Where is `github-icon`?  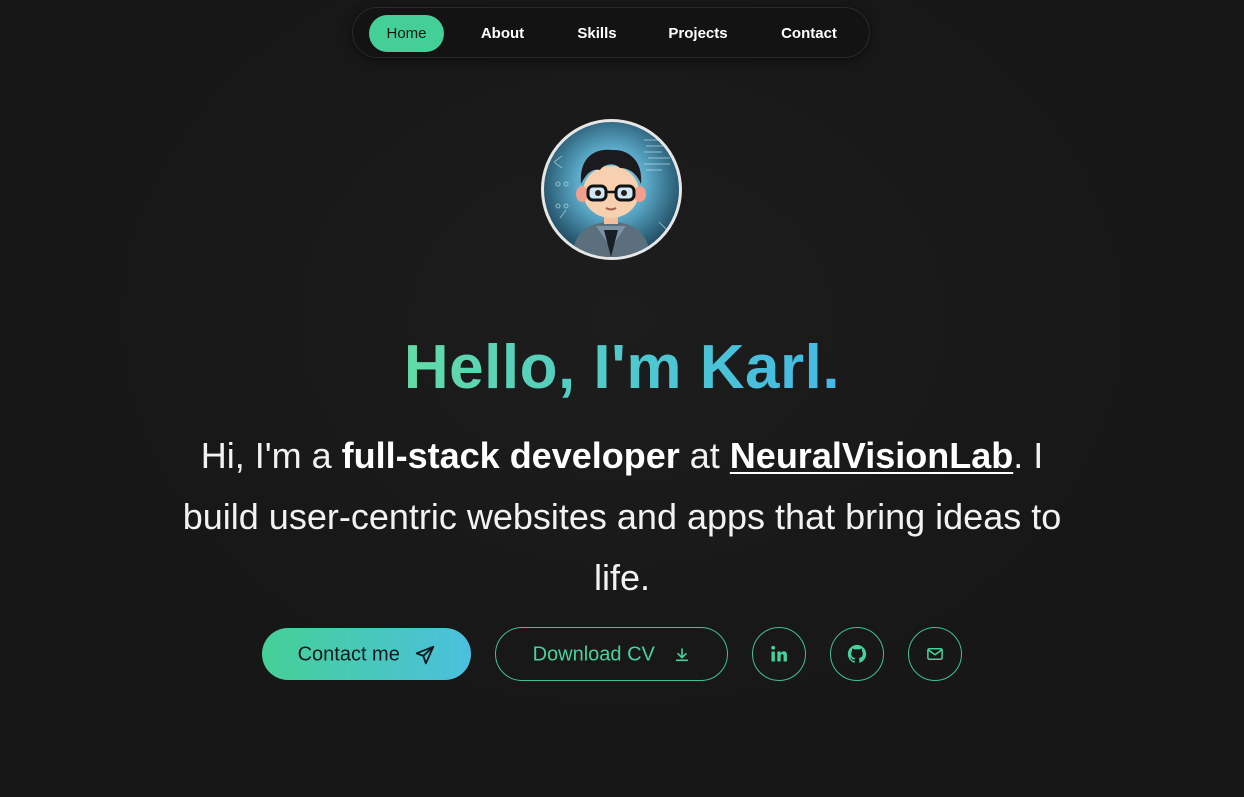 github-icon is located at coordinates (857, 653).